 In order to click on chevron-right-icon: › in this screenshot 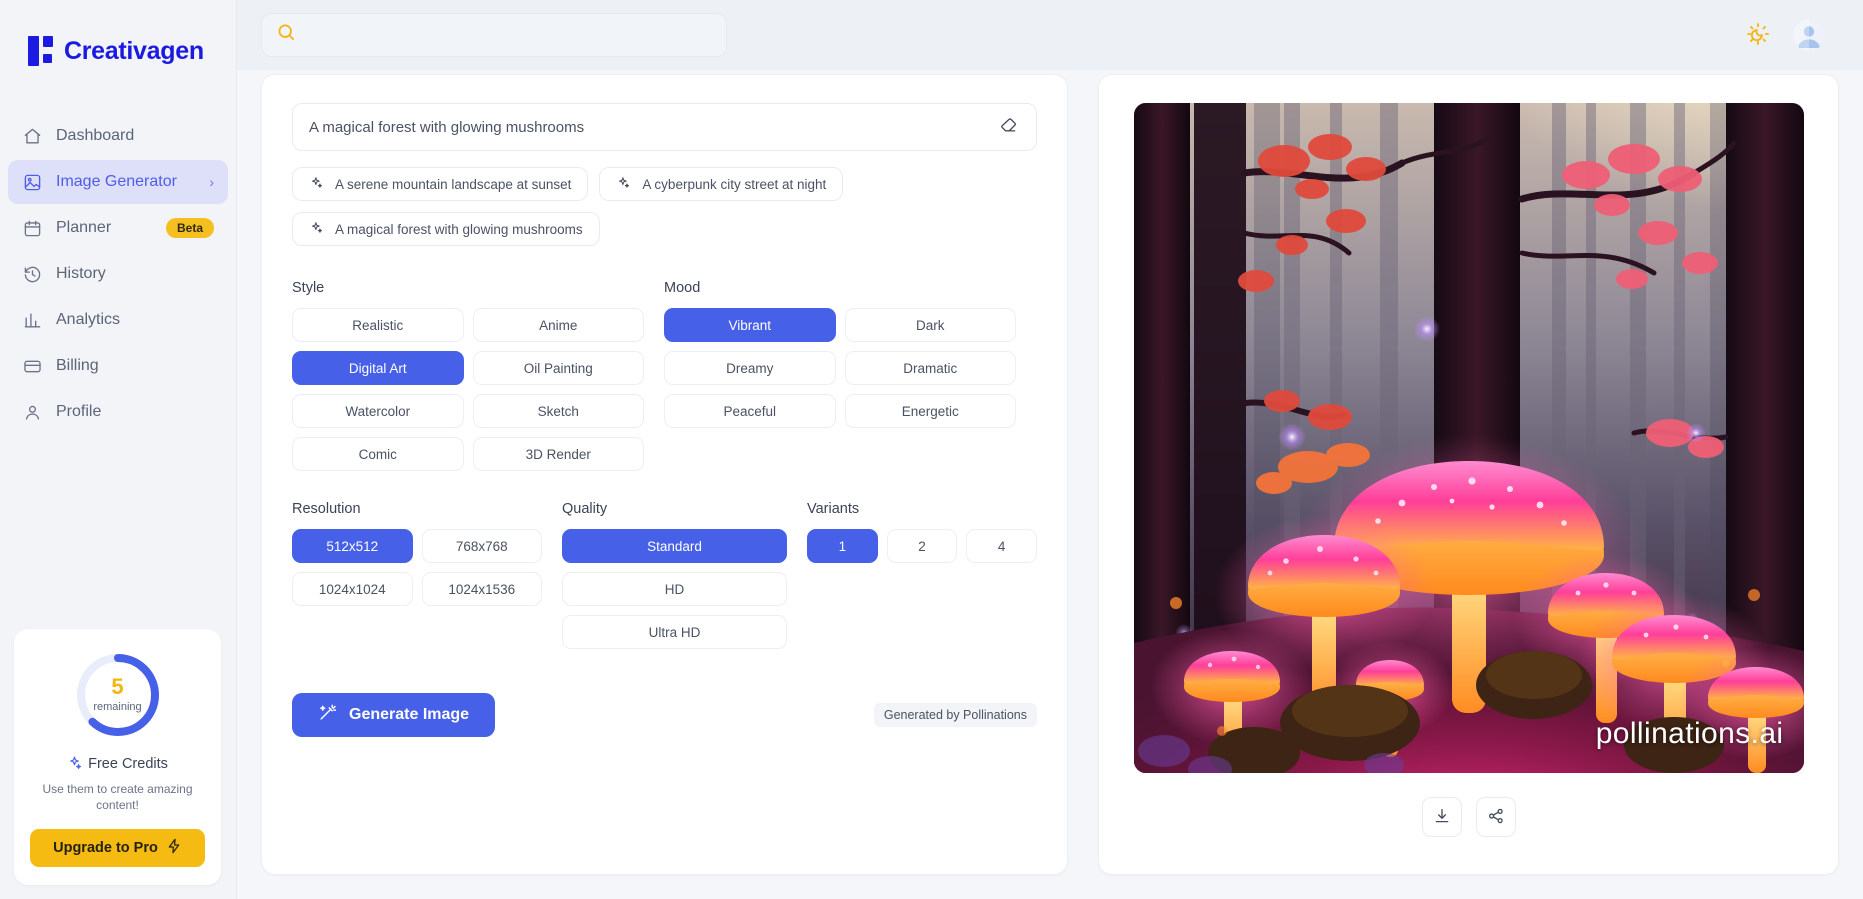, I will do `click(211, 182)`.